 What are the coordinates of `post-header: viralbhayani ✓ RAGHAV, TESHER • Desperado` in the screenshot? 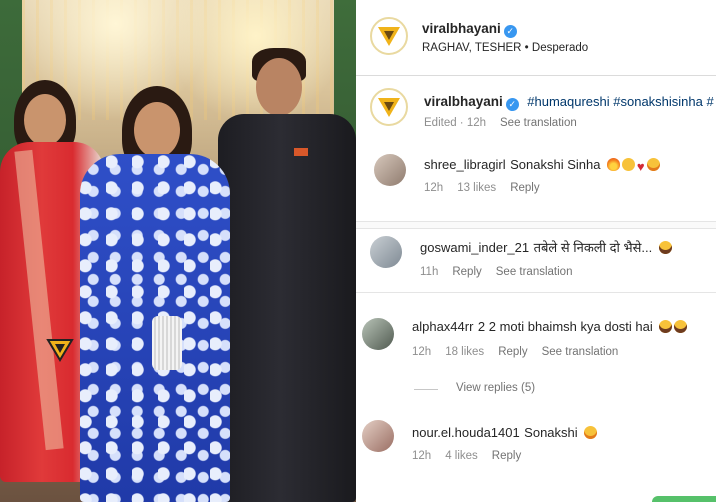 It's located at (536, 38).